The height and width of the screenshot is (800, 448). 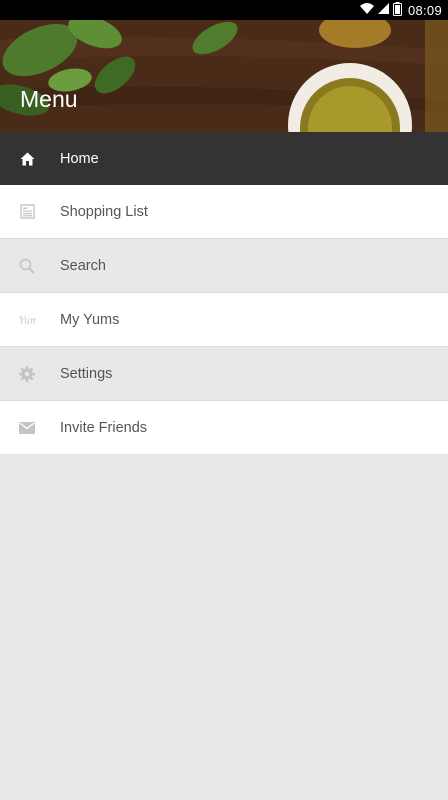 I want to click on menu-item-label: Search, so click(x=83, y=265).